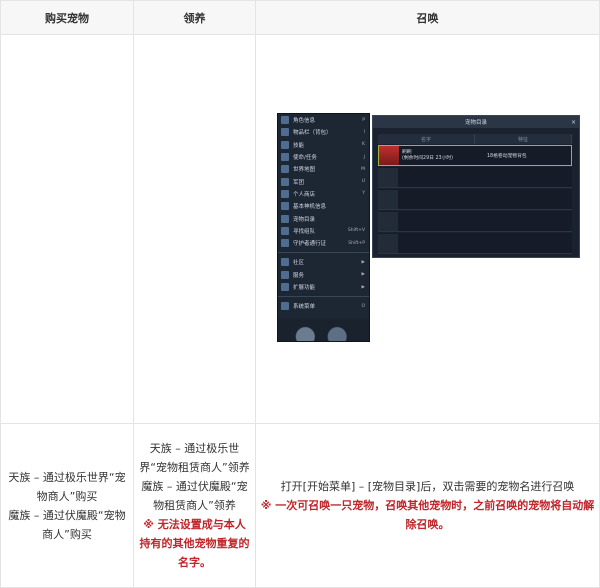 Image resolution: width=600 pixels, height=588 pixels. Describe the element at coordinates (323, 181) in the screenshot. I see `menu-item: 军团 U` at that location.